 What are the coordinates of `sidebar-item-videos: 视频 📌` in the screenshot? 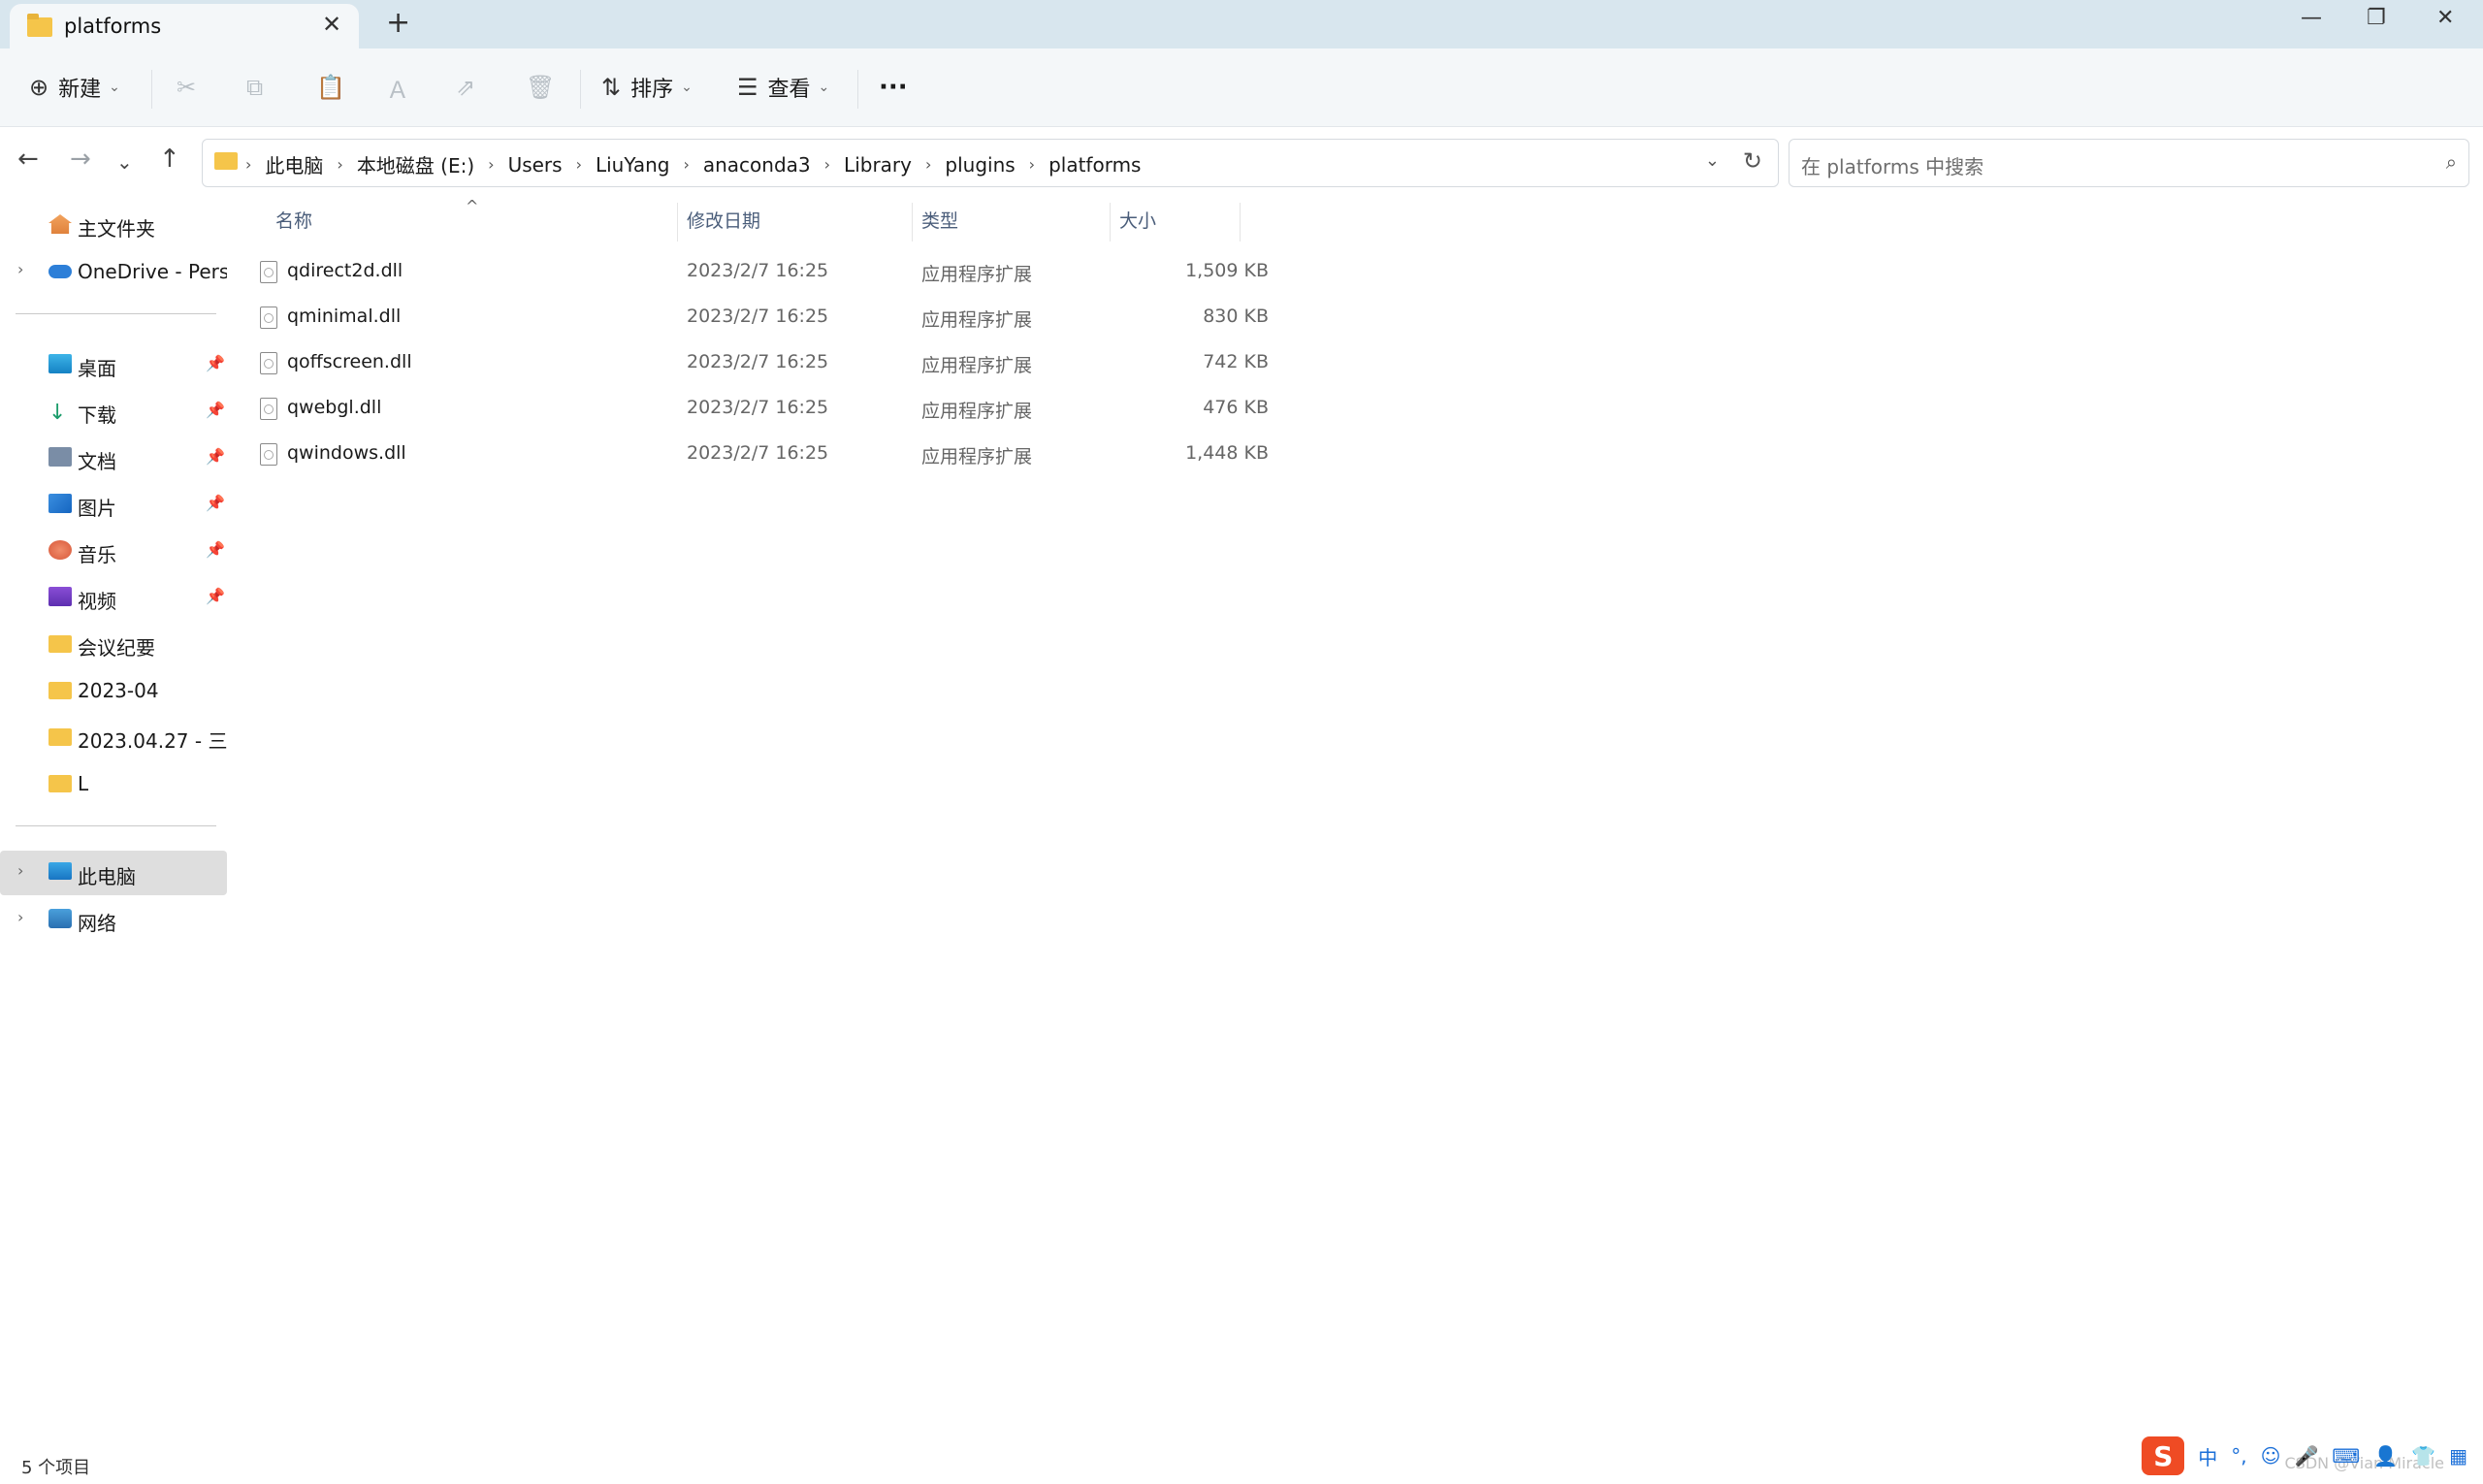 It's located at (114, 597).